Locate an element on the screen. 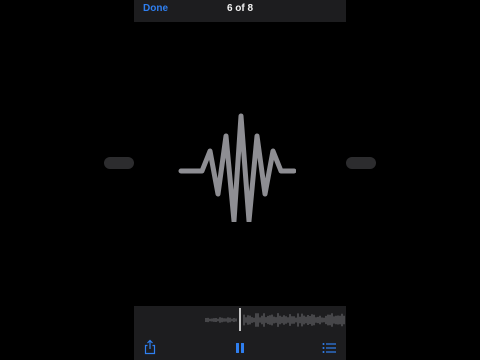 This screenshot has height=360, width=480. previous-page-peek is located at coordinates (119, 163).